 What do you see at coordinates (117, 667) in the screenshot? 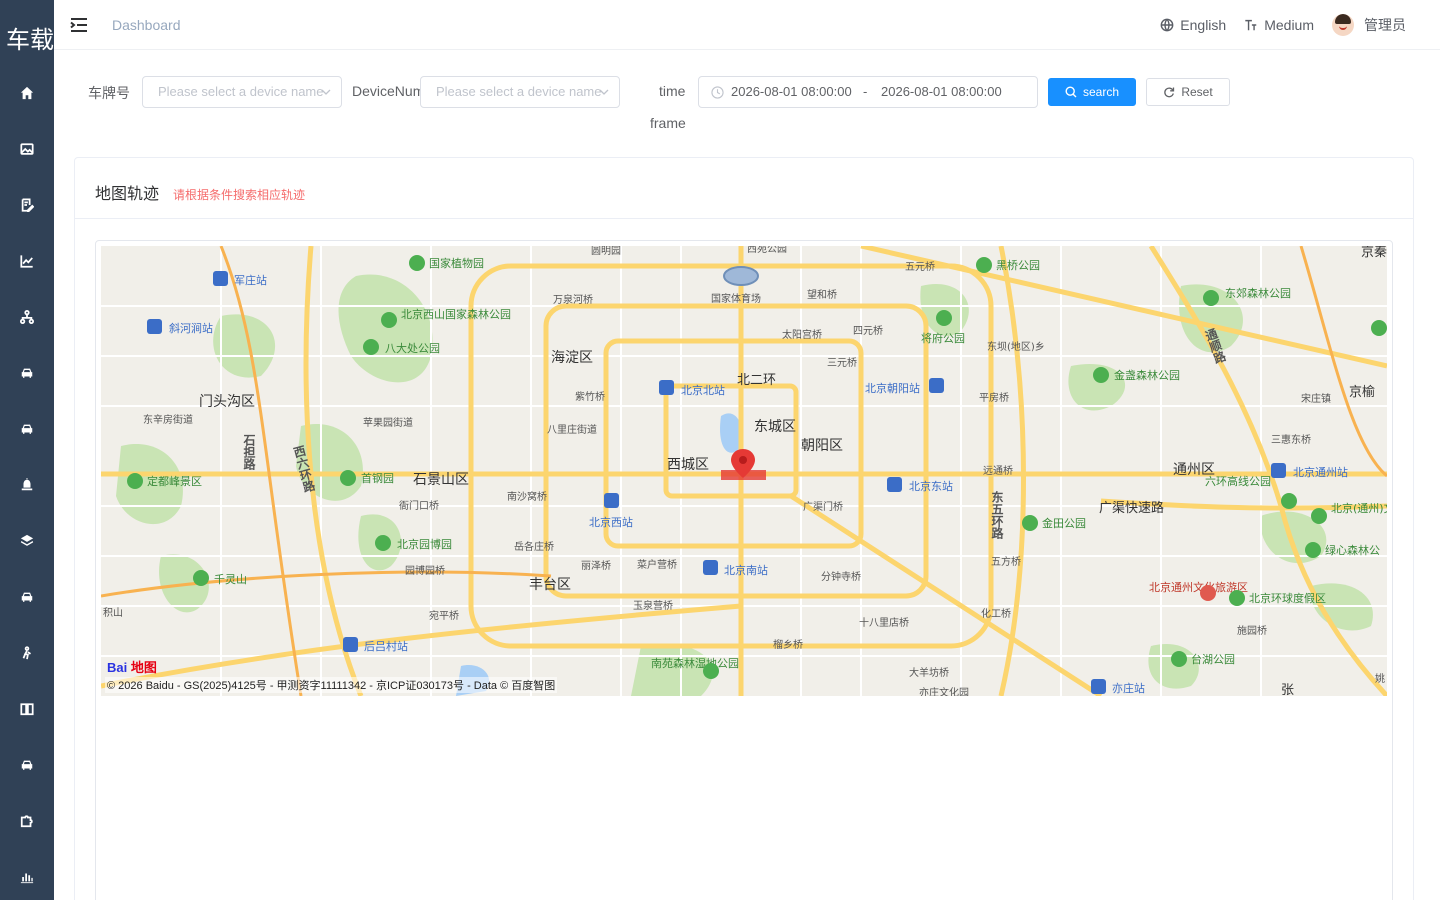
I see `baidu-logo-text: Bai` at bounding box center [117, 667].